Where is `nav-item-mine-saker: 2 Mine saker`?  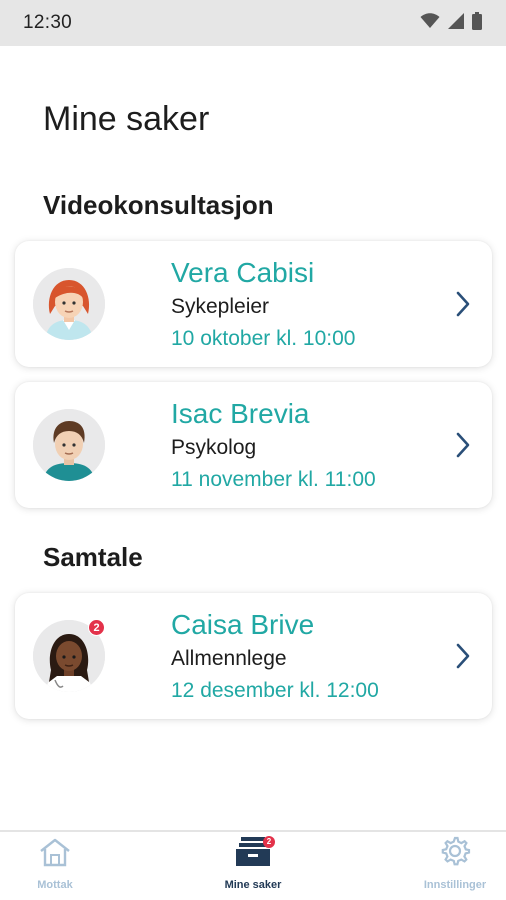
nav-item-mine-saker: 2 Mine saker is located at coordinates (253, 863).